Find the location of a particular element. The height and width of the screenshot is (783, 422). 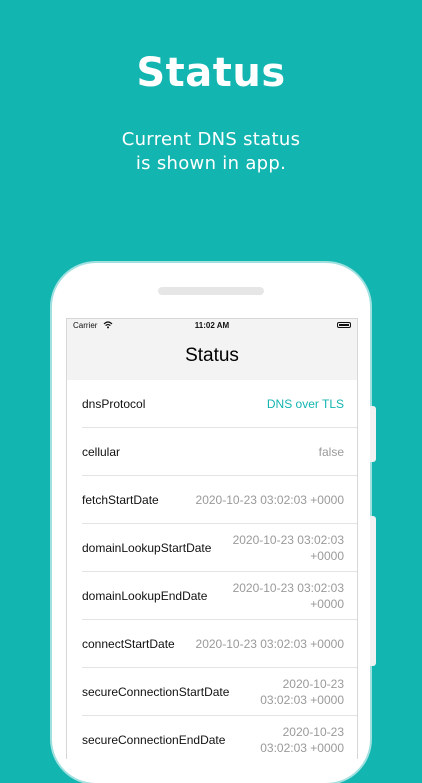

promo-subtitle: Current DNS status is shown in app. is located at coordinates (211, 152).